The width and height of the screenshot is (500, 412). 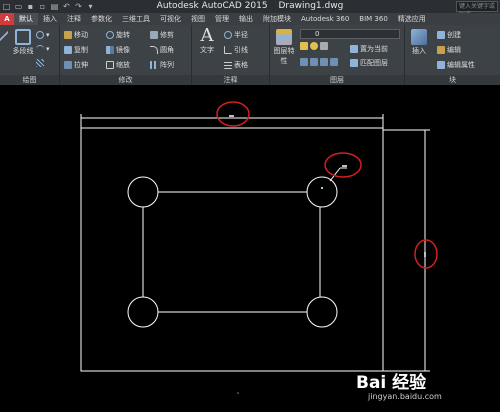 I want to click on create-block-label: 创建, so click(x=454, y=35).